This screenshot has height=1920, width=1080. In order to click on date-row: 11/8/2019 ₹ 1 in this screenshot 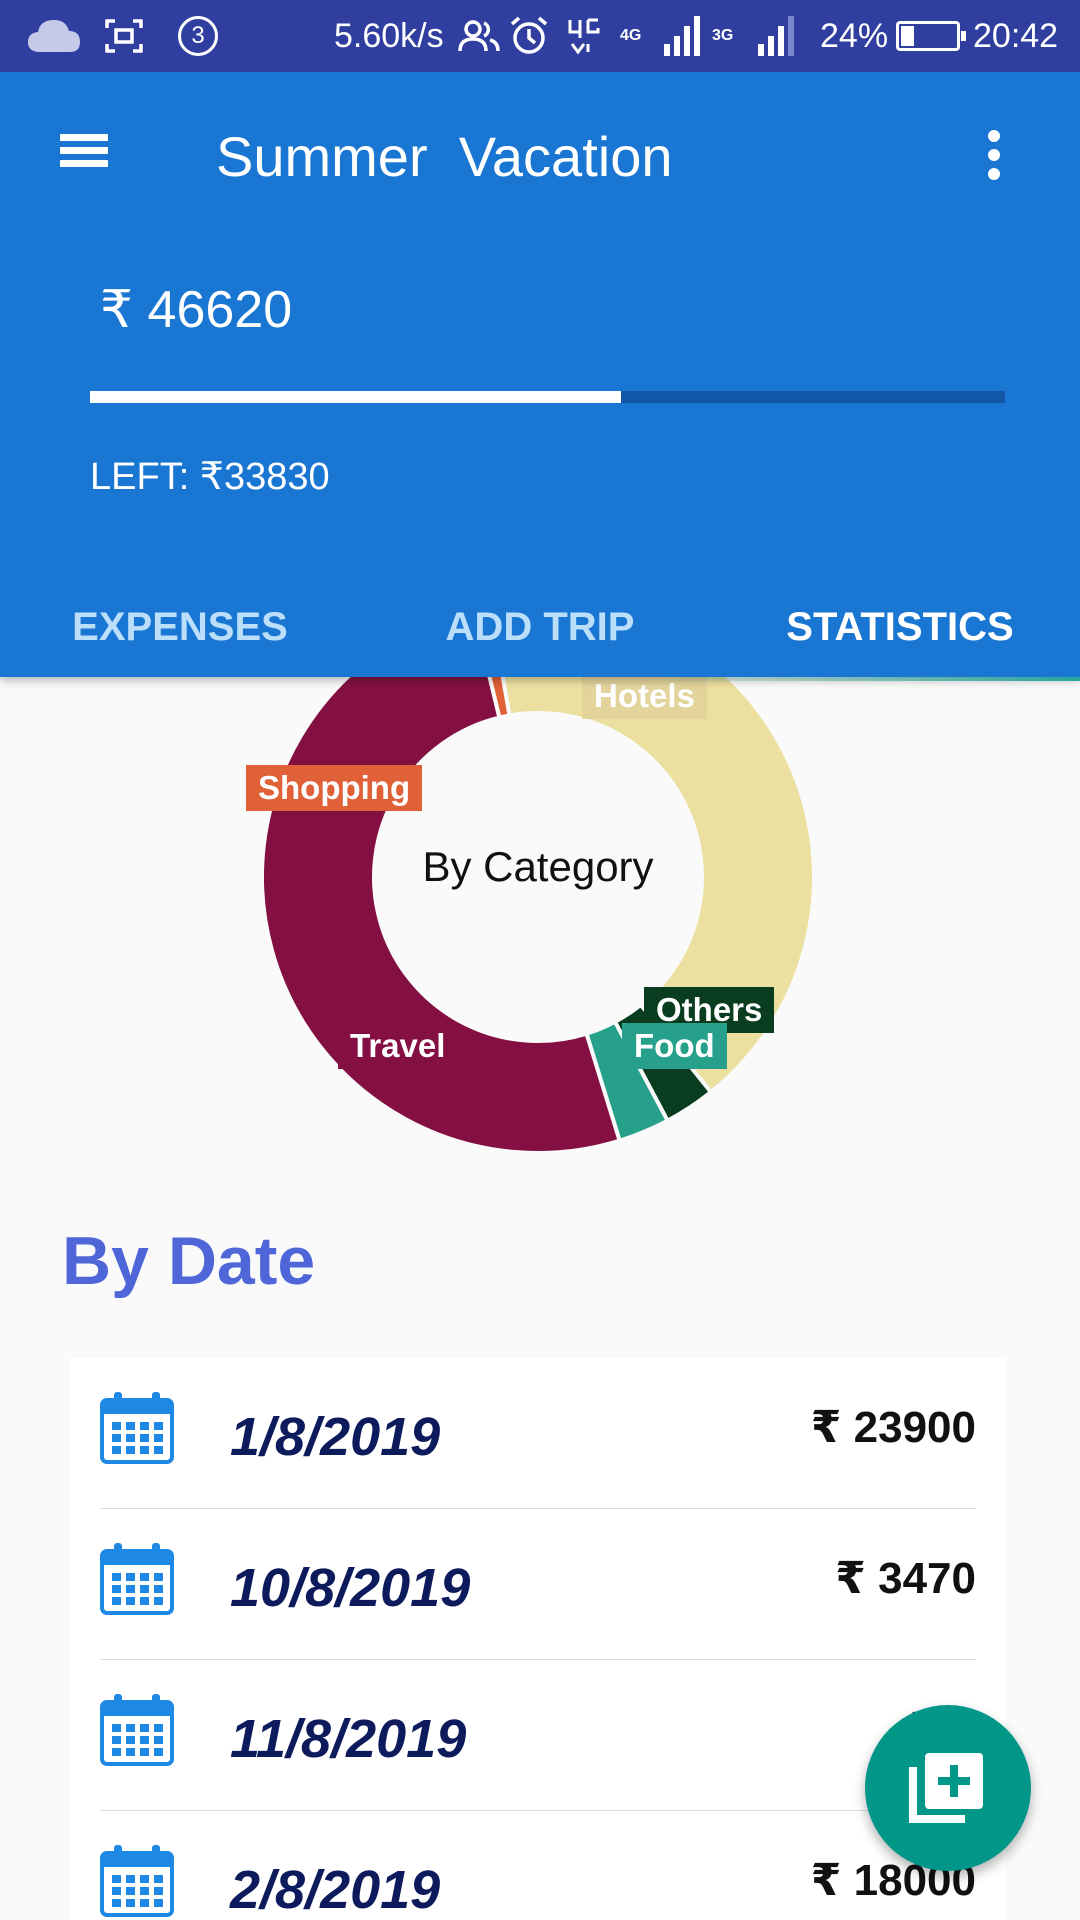, I will do `click(538, 1735)`.